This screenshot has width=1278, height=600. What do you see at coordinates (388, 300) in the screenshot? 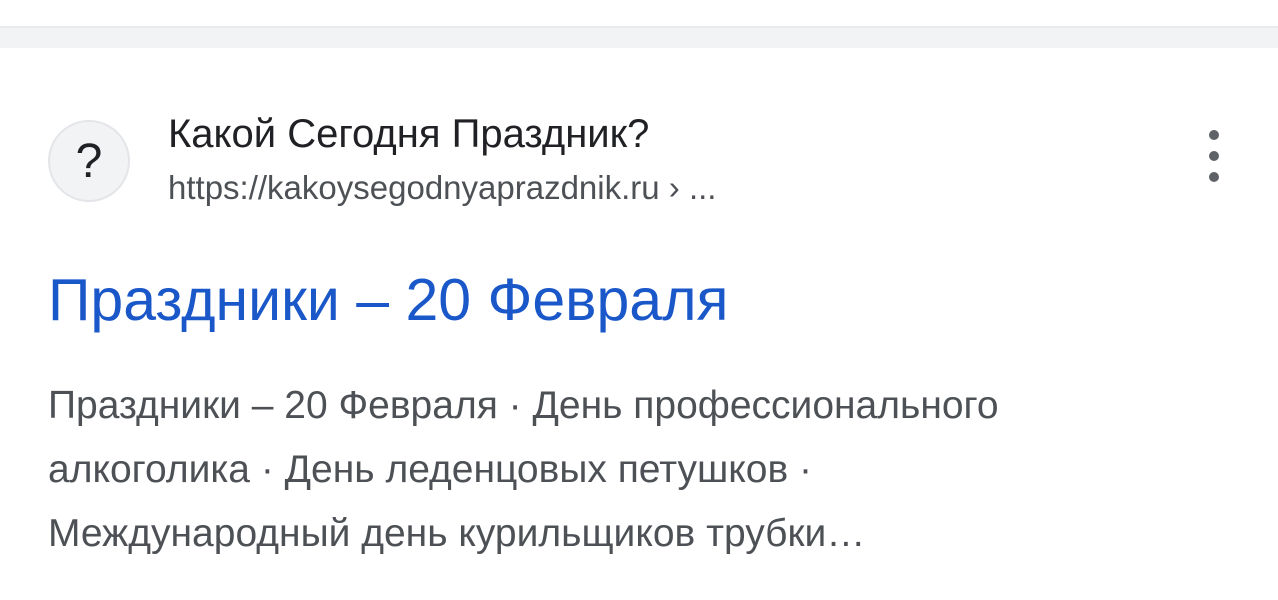
I see `result-title-link: Праздники – 20 Февраля` at bounding box center [388, 300].